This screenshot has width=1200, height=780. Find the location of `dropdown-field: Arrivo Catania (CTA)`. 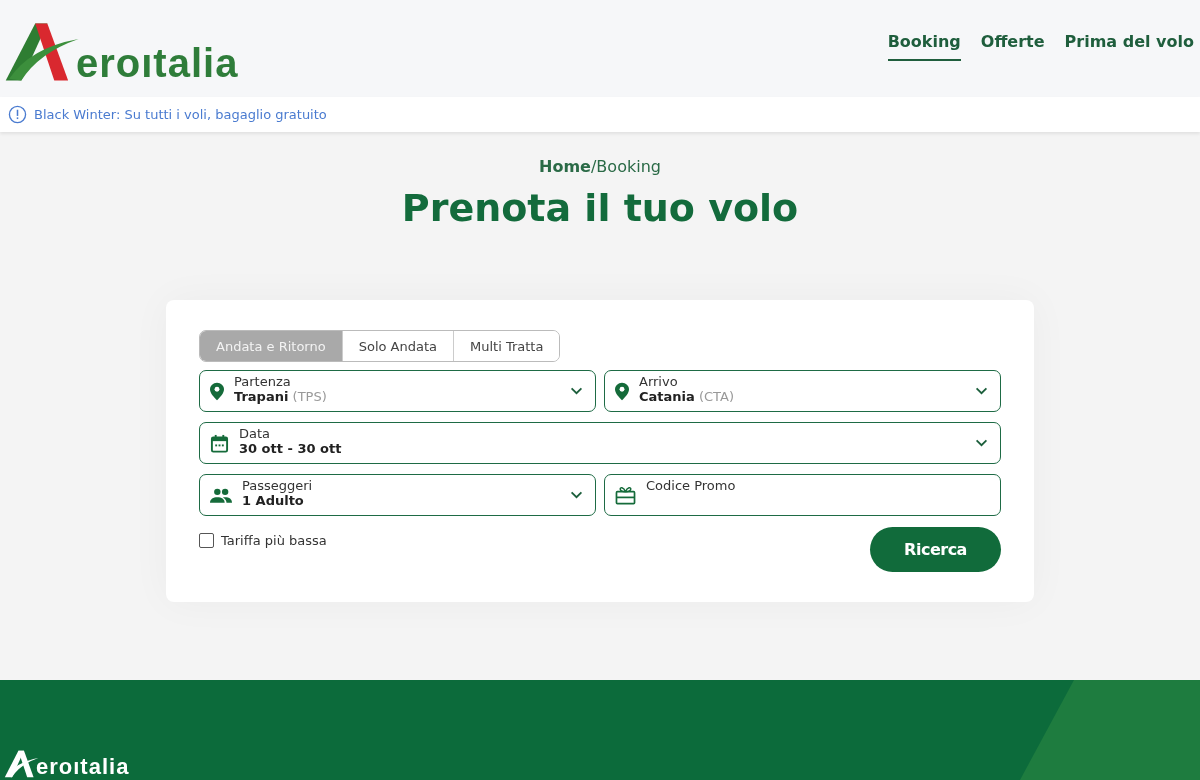

dropdown-field: Arrivo Catania (CTA) is located at coordinates (802, 391).